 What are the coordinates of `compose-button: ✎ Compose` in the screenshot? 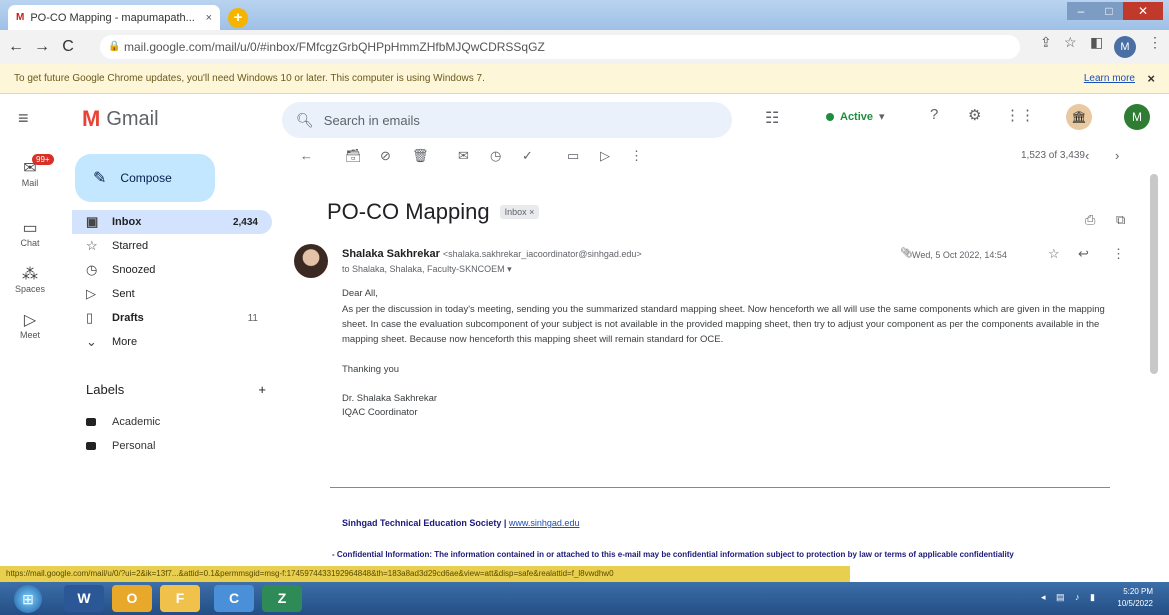 It's located at (145, 178).